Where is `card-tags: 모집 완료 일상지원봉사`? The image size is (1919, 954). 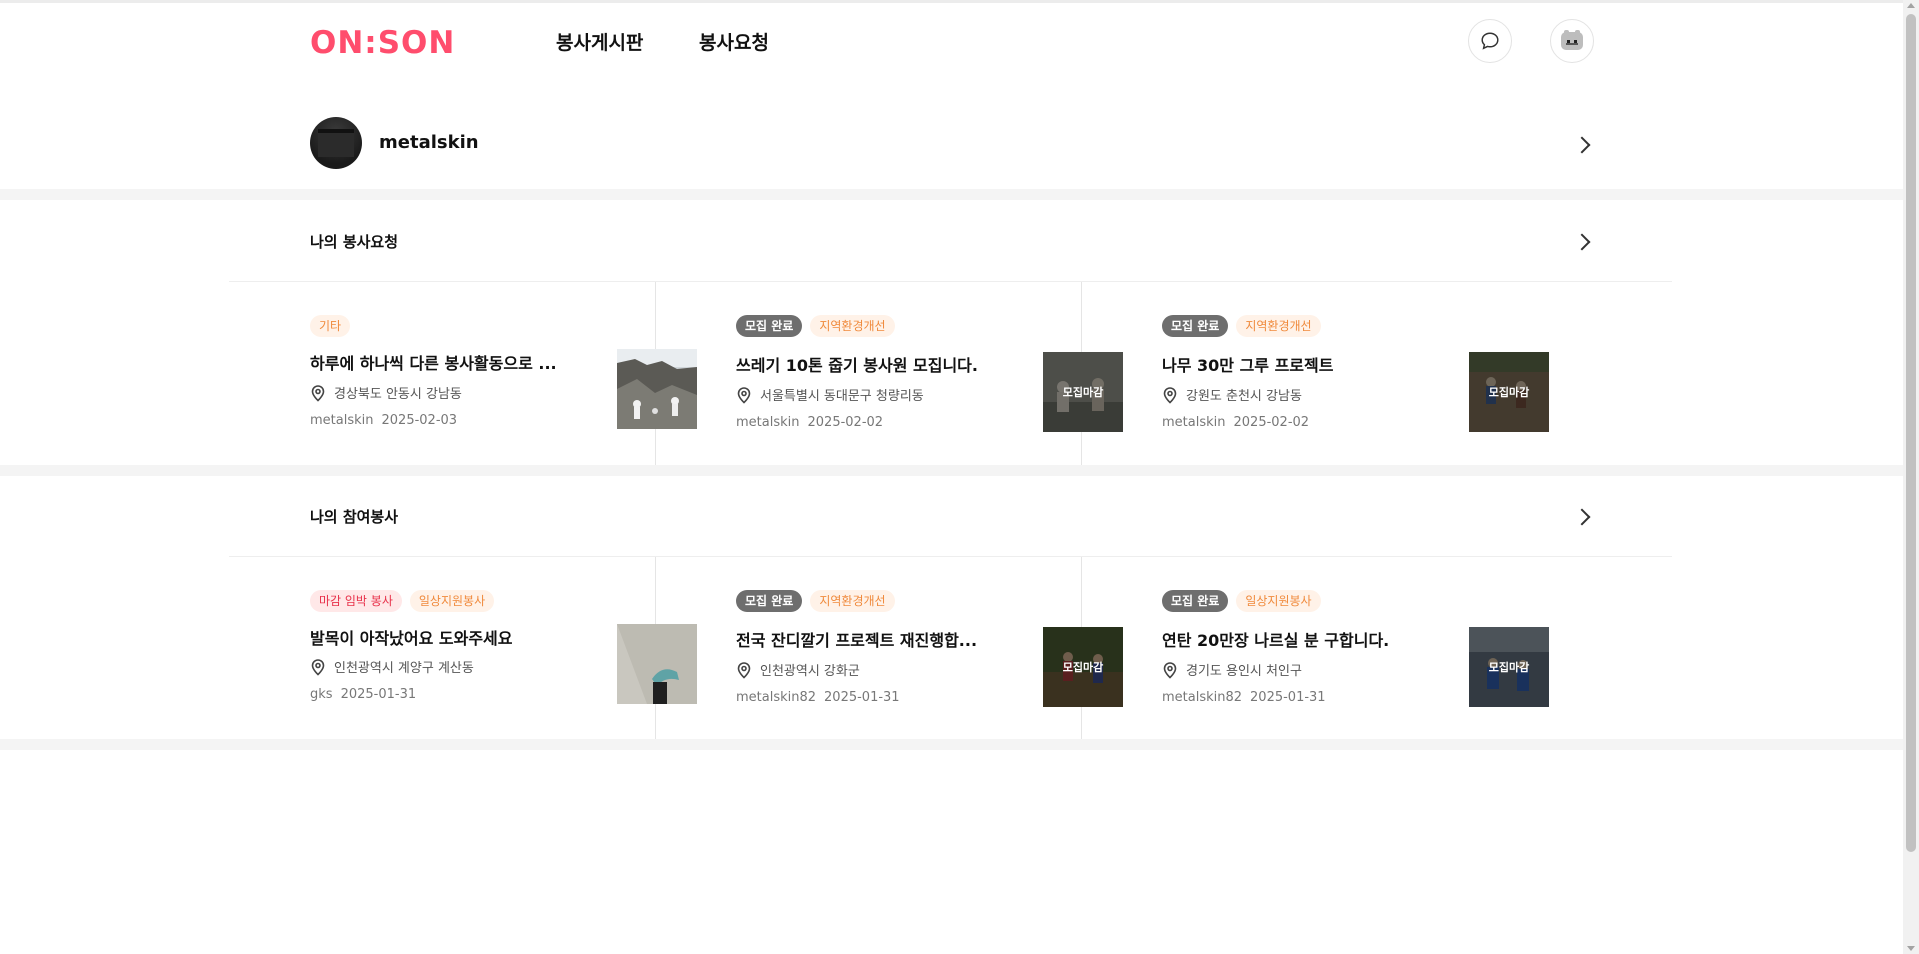
card-tags: 모집 완료 일상지원봉사 is located at coordinates (1241, 601).